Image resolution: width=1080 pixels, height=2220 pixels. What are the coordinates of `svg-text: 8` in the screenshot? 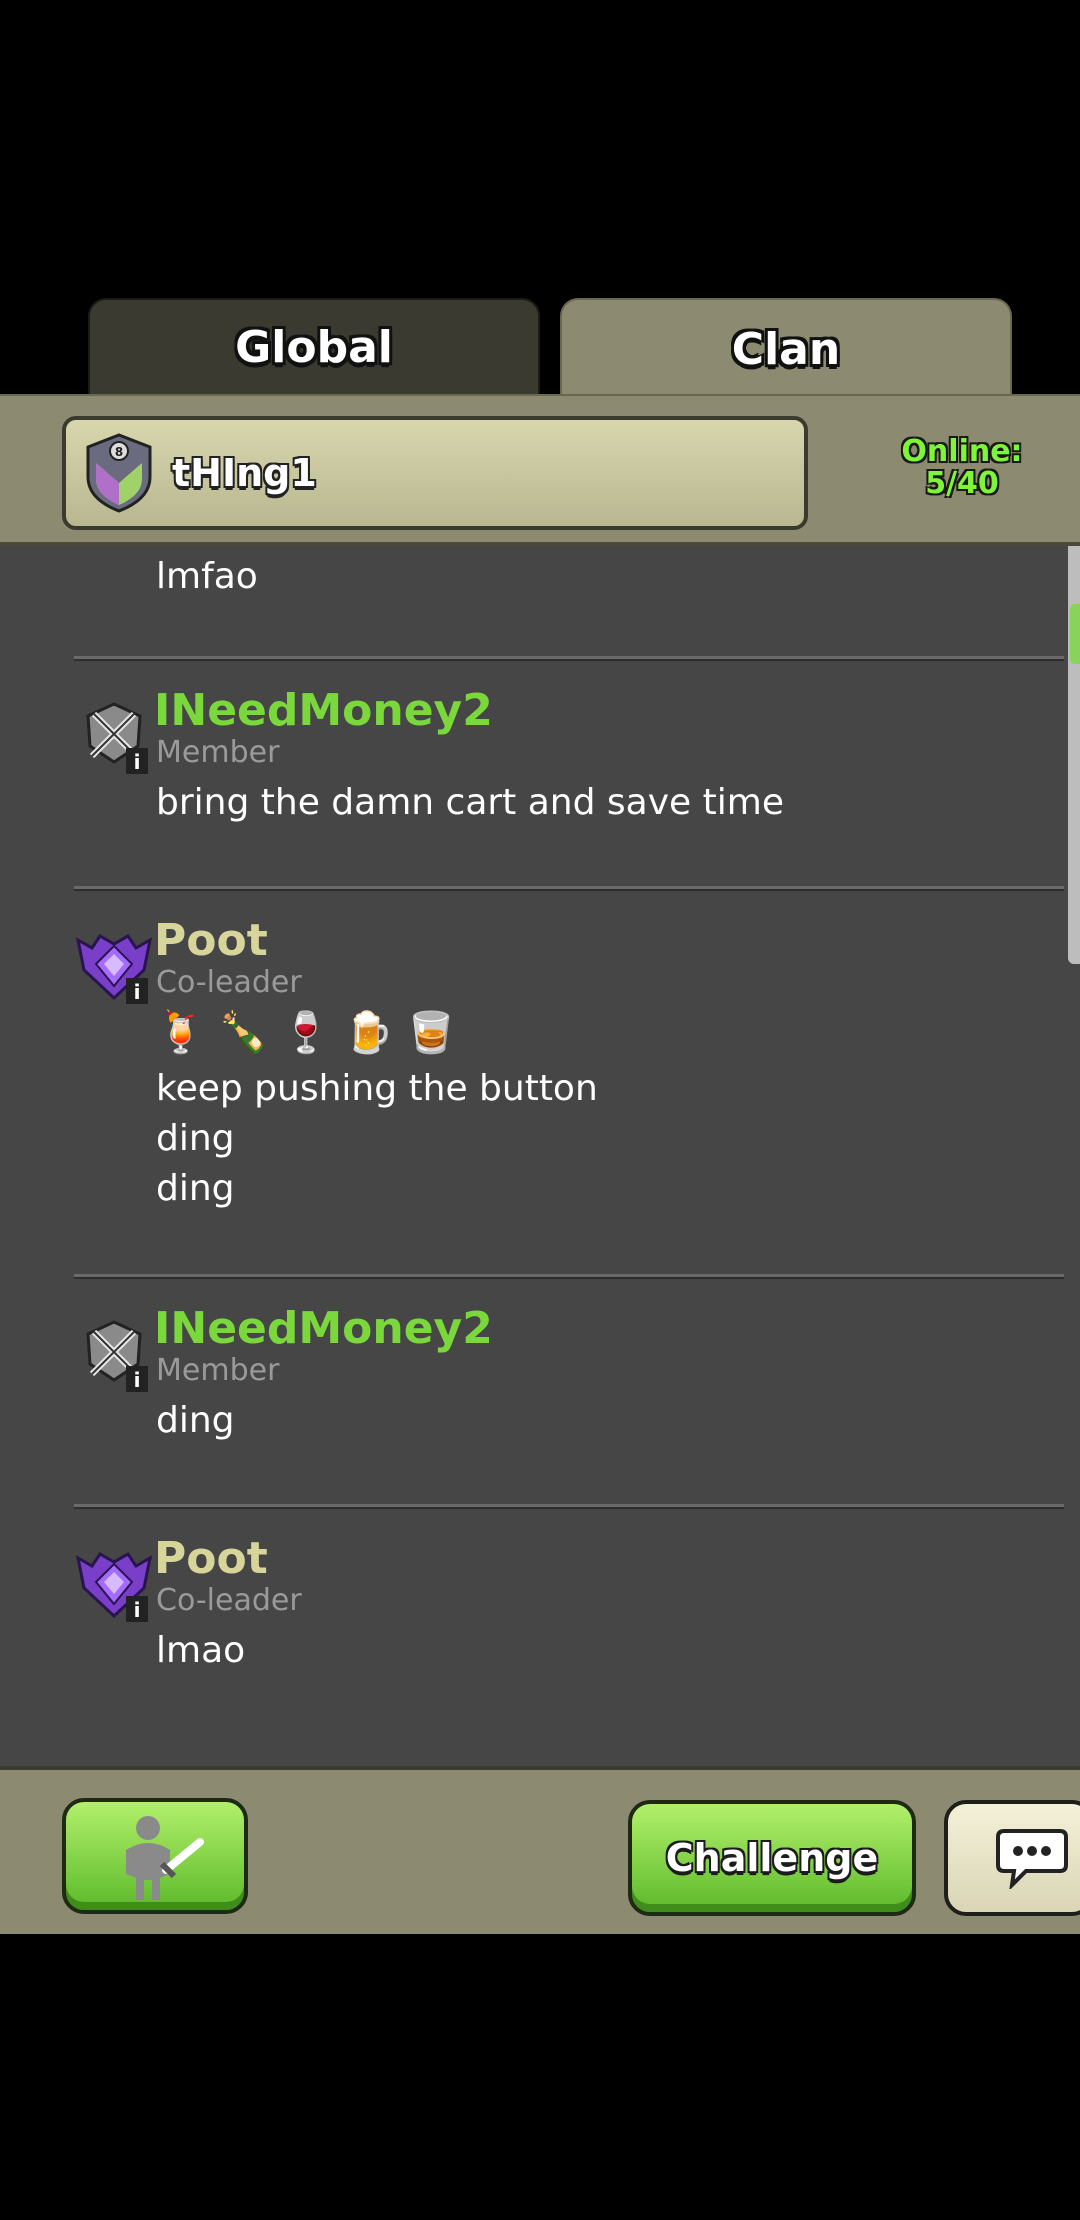 It's located at (119, 452).